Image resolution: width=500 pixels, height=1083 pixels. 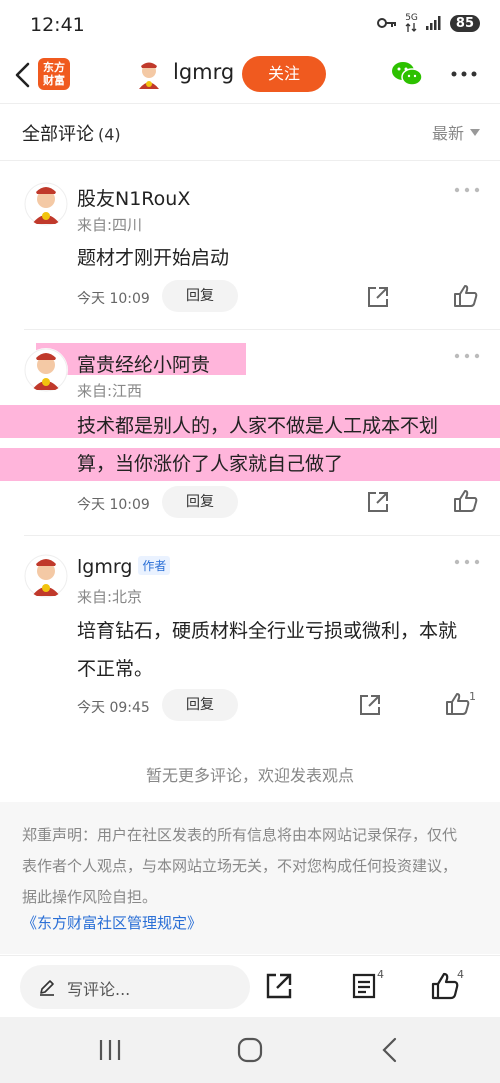 What do you see at coordinates (110, 391) in the screenshot?
I see `commenter-location: 来自:江西` at bounding box center [110, 391].